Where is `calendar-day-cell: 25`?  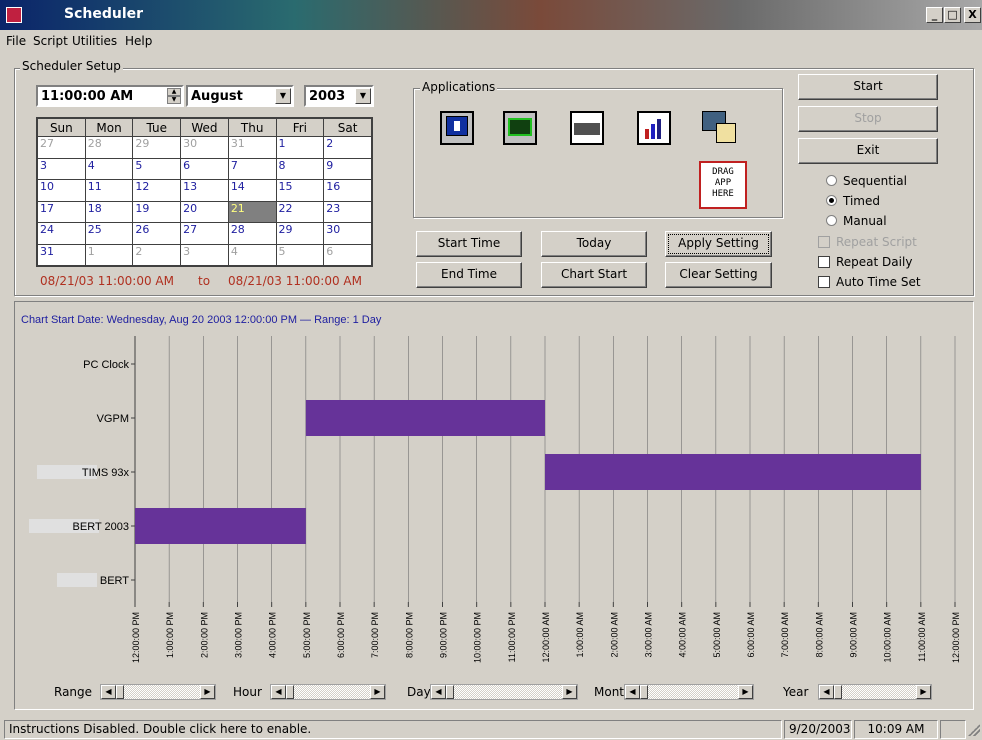 calendar-day-cell: 25 is located at coordinates (109, 233).